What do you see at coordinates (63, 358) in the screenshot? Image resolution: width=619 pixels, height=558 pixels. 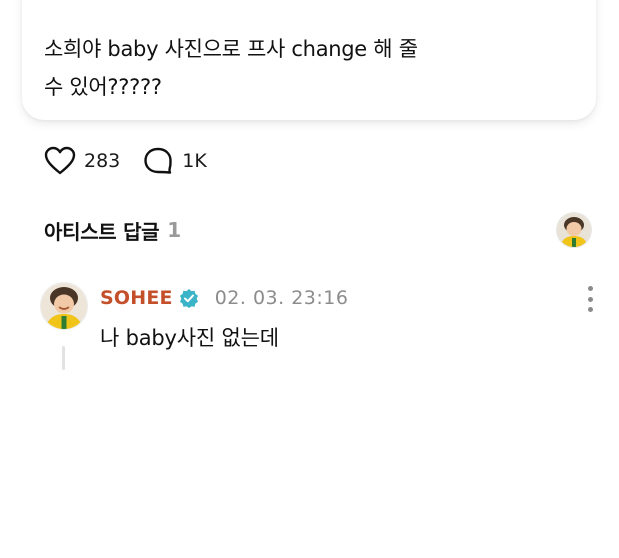 I see `thread-line` at bounding box center [63, 358].